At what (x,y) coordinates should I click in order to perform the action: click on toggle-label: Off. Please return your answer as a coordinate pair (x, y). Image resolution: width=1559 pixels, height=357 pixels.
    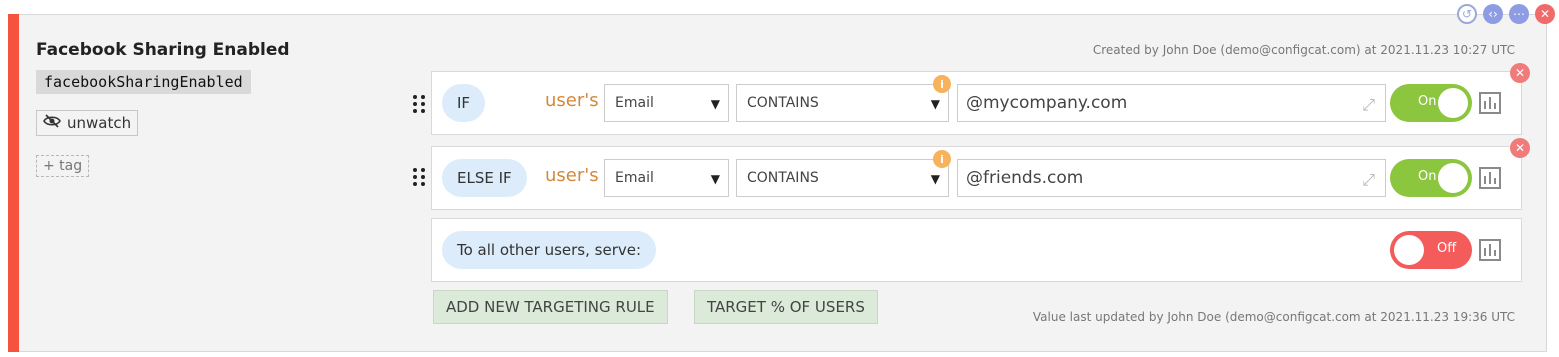
    Looking at the image, I should click on (1447, 248).